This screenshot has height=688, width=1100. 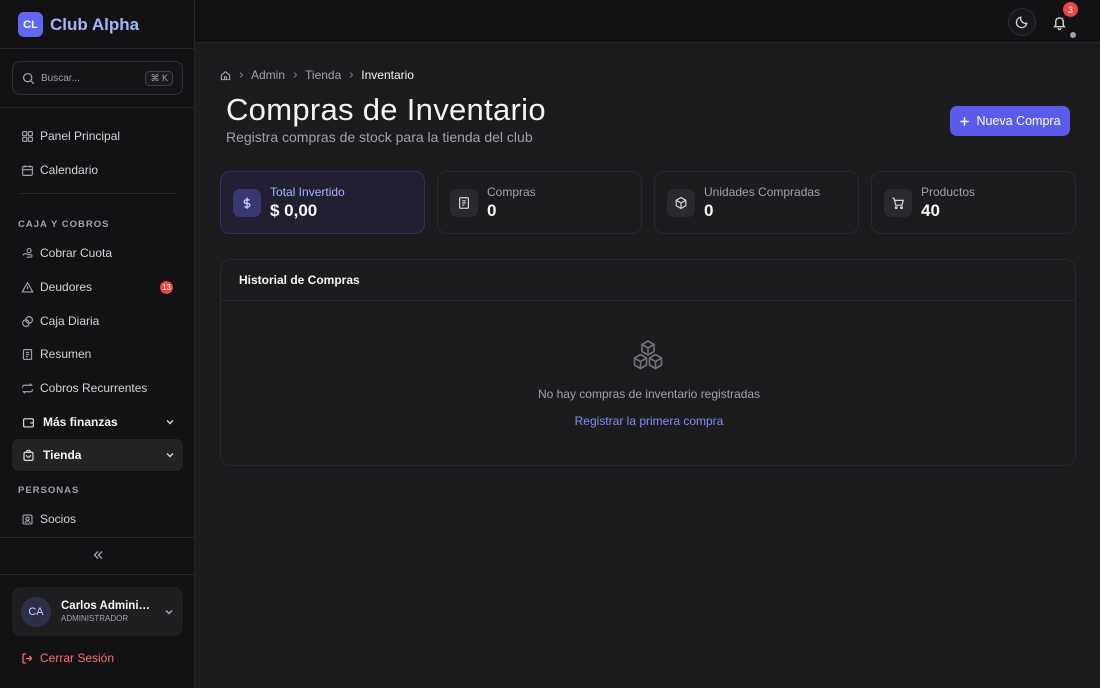 I want to click on new-purchase-button: Nueva Compra, so click(x=1010, y=121).